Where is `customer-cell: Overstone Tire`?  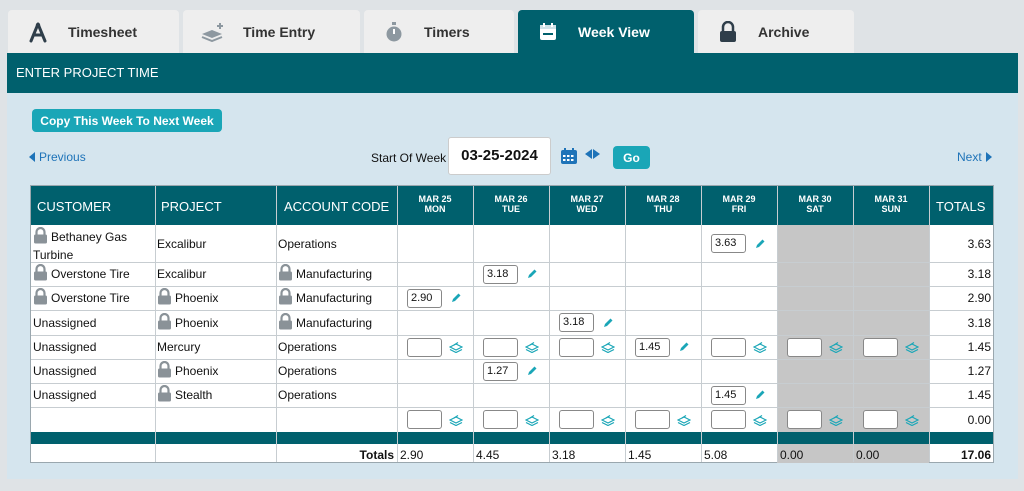 customer-cell: Overstone Tire is located at coordinates (93, 298).